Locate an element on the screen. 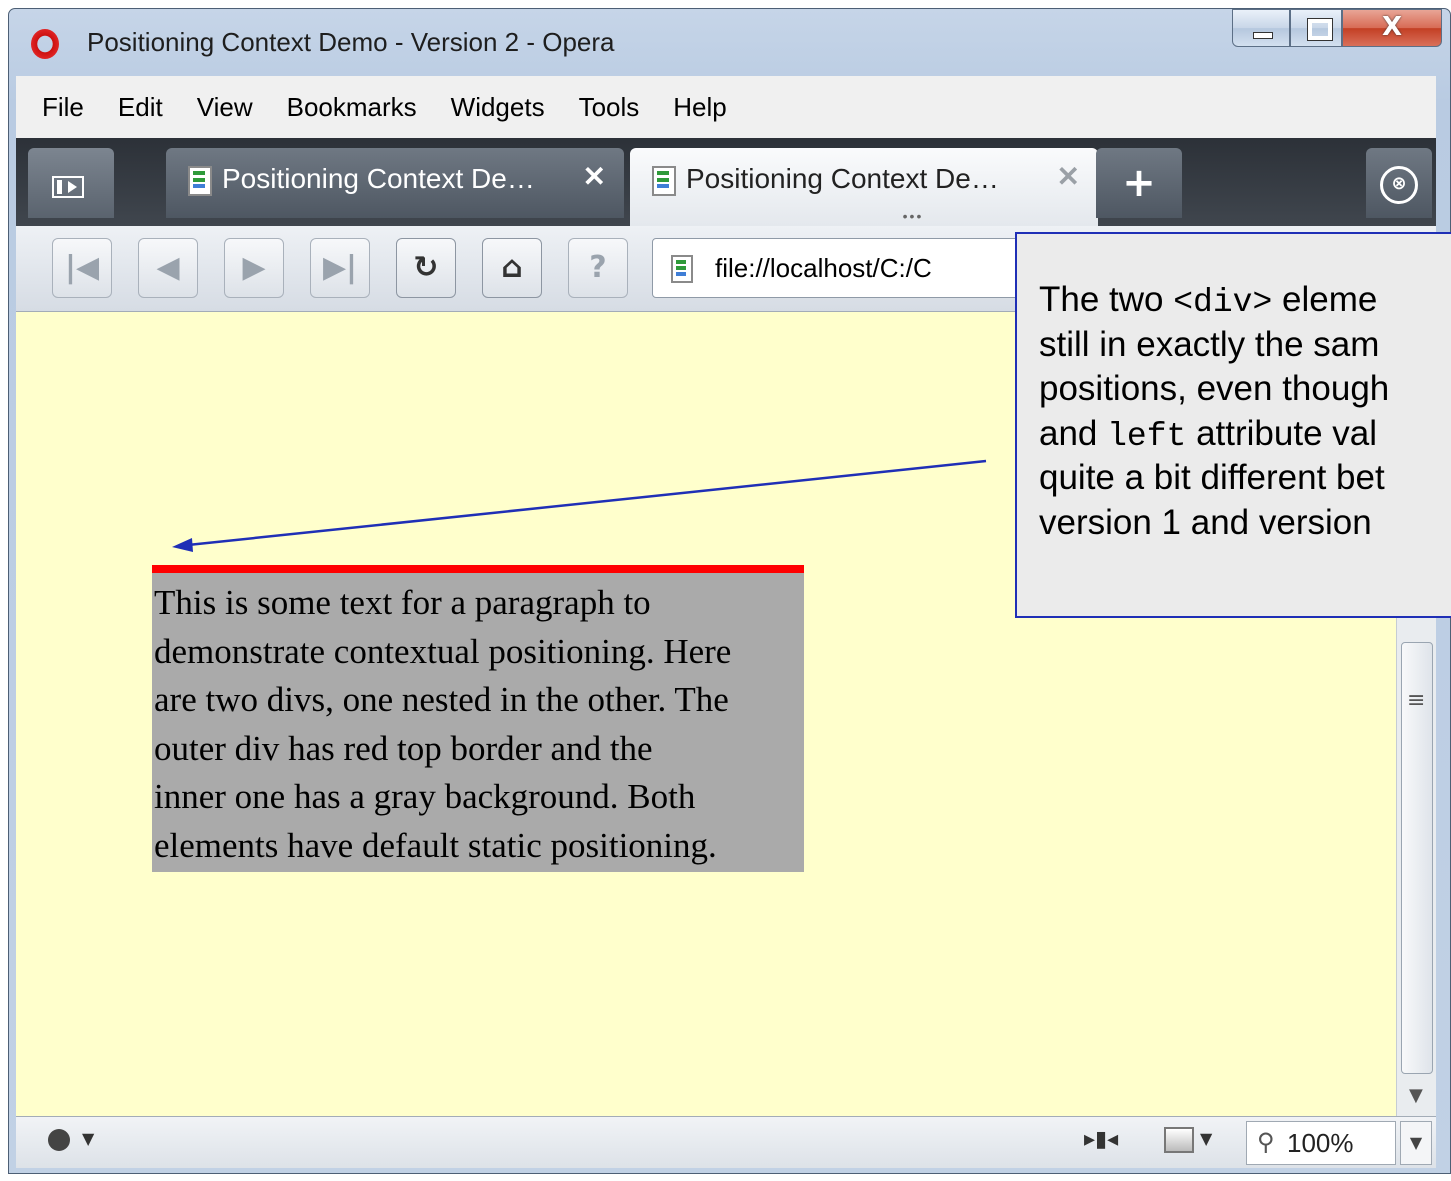  menu-view: View is located at coordinates (225, 107).